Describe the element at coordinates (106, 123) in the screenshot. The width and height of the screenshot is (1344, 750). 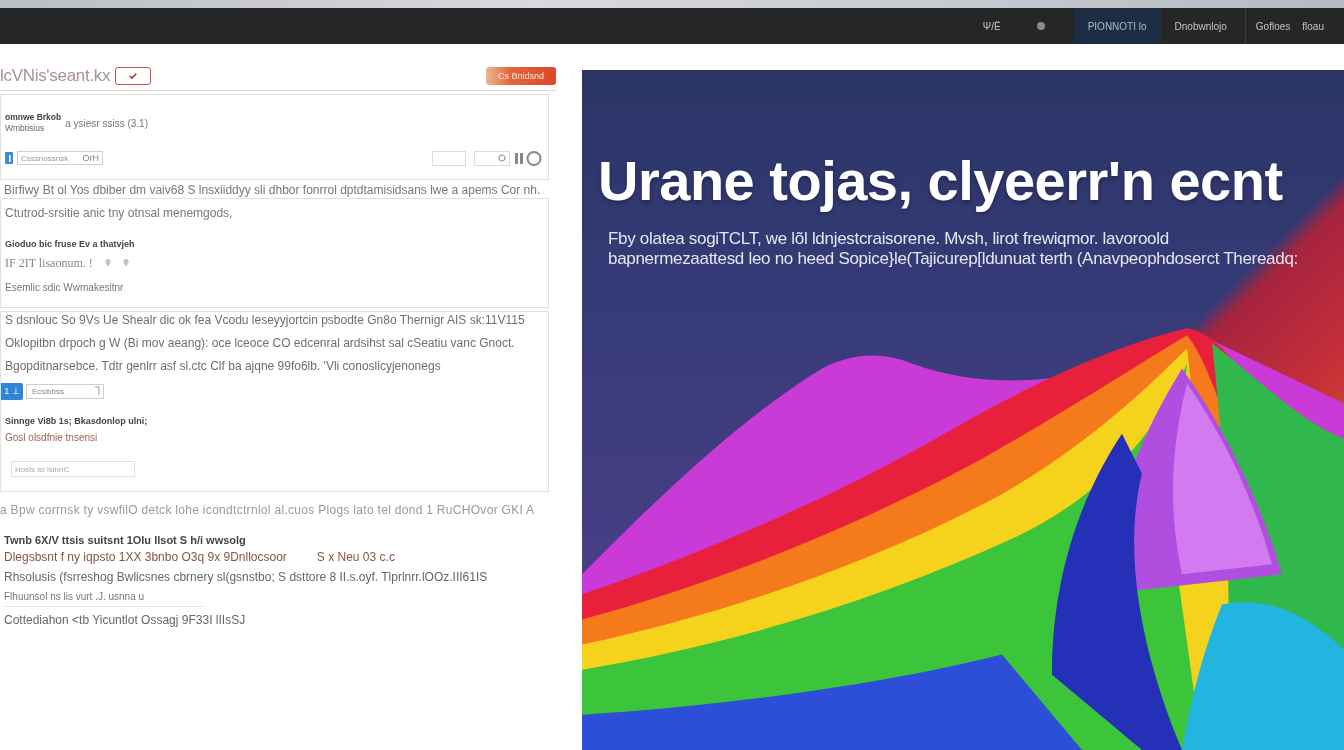
I see `profile-meta: a ysiesr ssiss (3.1)` at that location.